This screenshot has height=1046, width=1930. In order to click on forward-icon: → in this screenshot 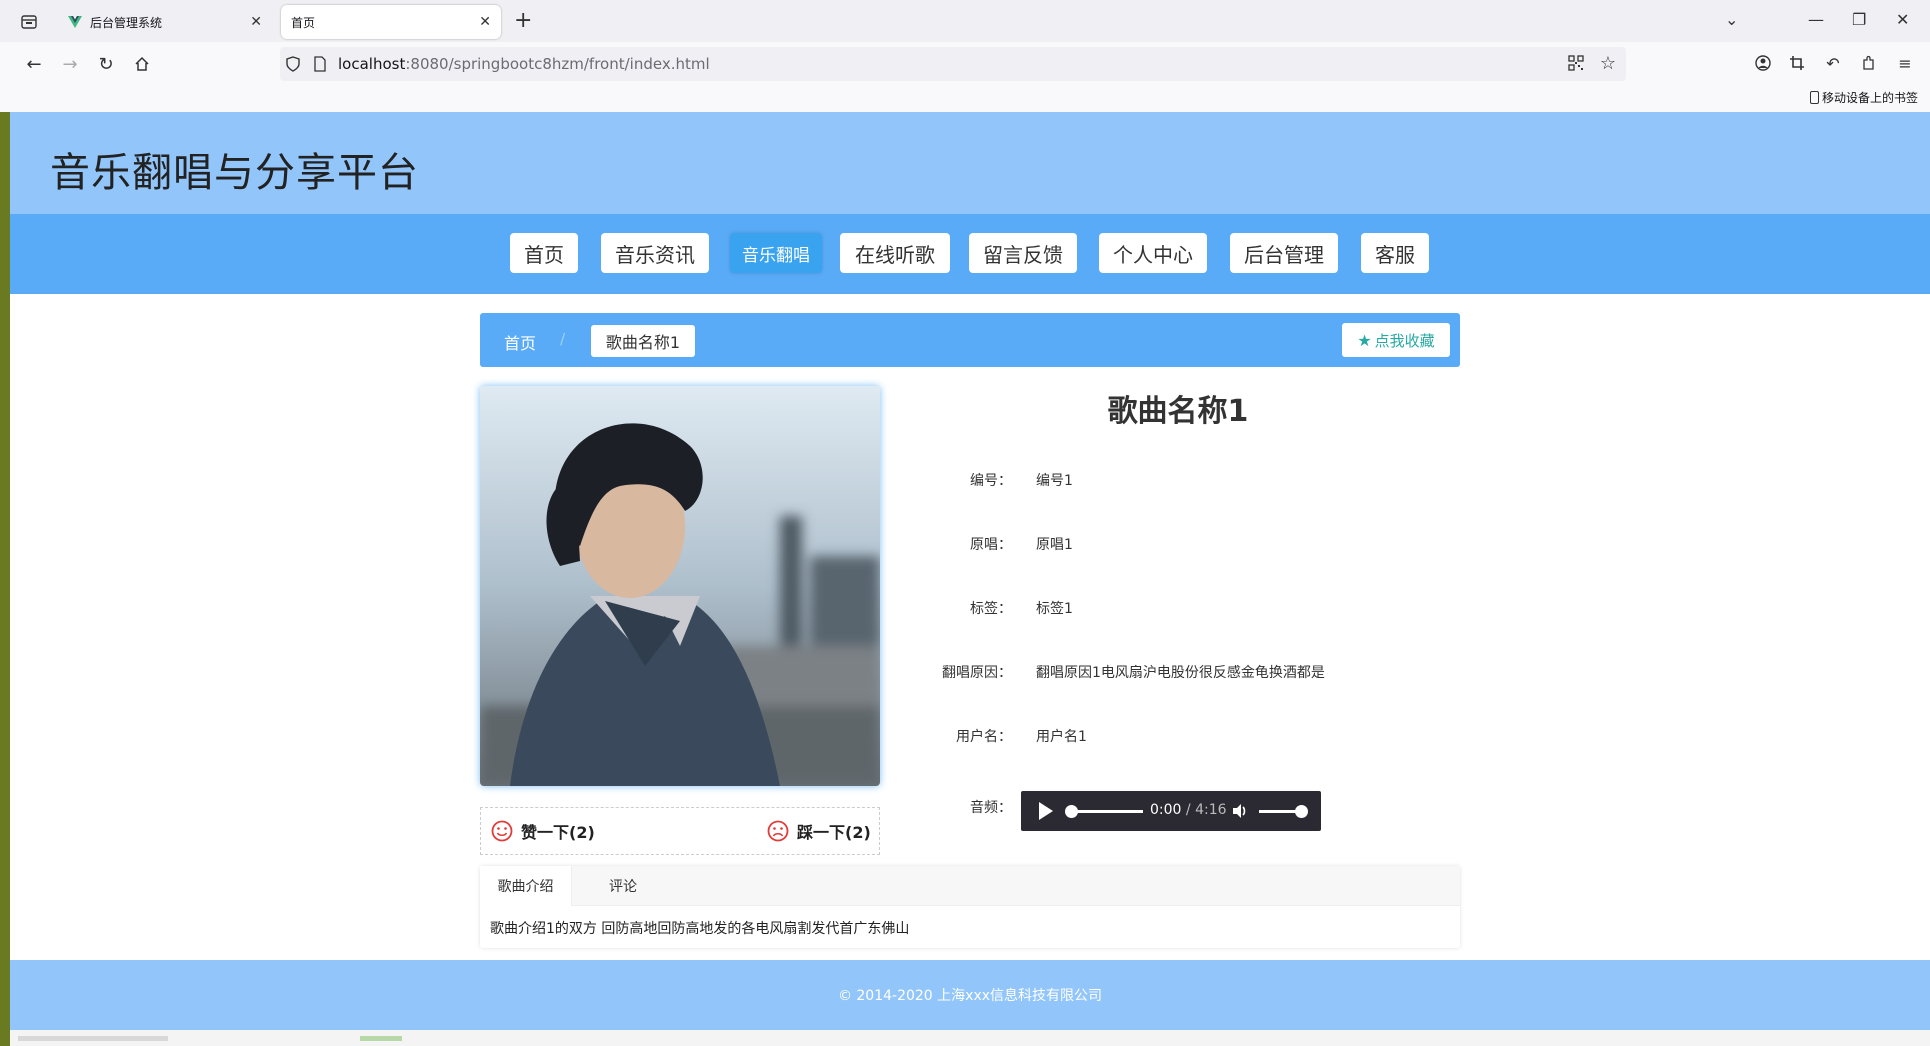, I will do `click(70, 64)`.